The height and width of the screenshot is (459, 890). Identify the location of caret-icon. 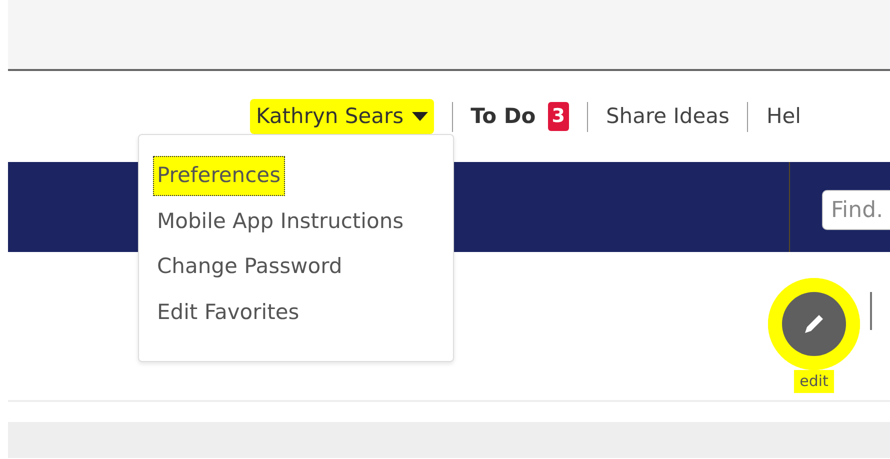
(420, 117).